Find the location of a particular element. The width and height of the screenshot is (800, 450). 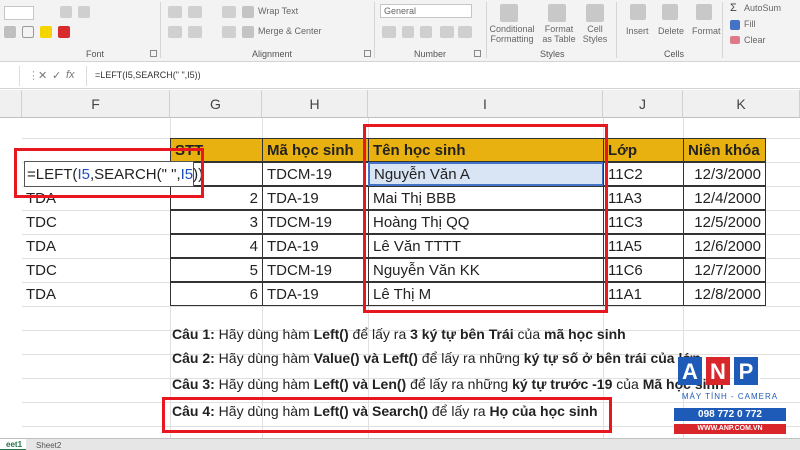

column-header-h: H is located at coordinates (315, 104).